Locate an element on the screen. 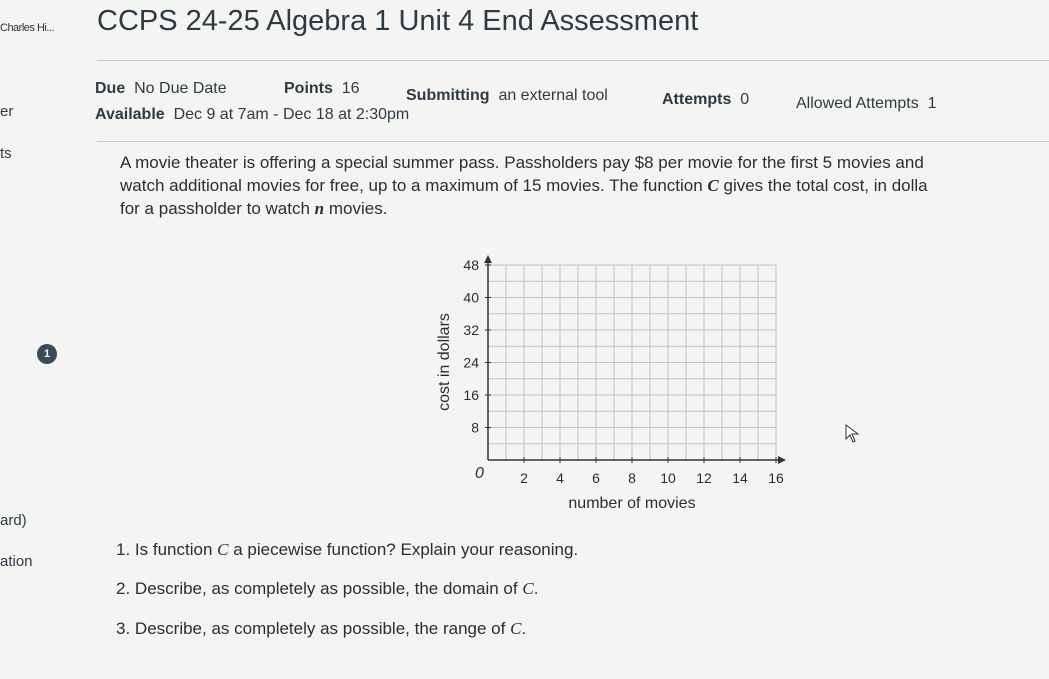  question-number-badge: 1 is located at coordinates (47, 354).